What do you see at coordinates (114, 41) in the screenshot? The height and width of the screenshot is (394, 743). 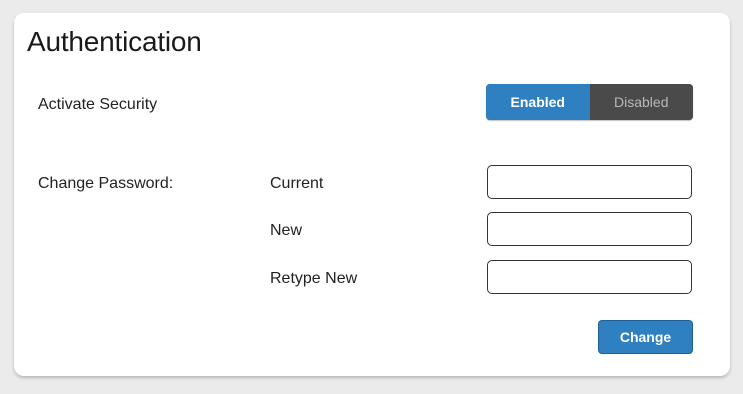 I see `panel-title: Authentication` at bounding box center [114, 41].